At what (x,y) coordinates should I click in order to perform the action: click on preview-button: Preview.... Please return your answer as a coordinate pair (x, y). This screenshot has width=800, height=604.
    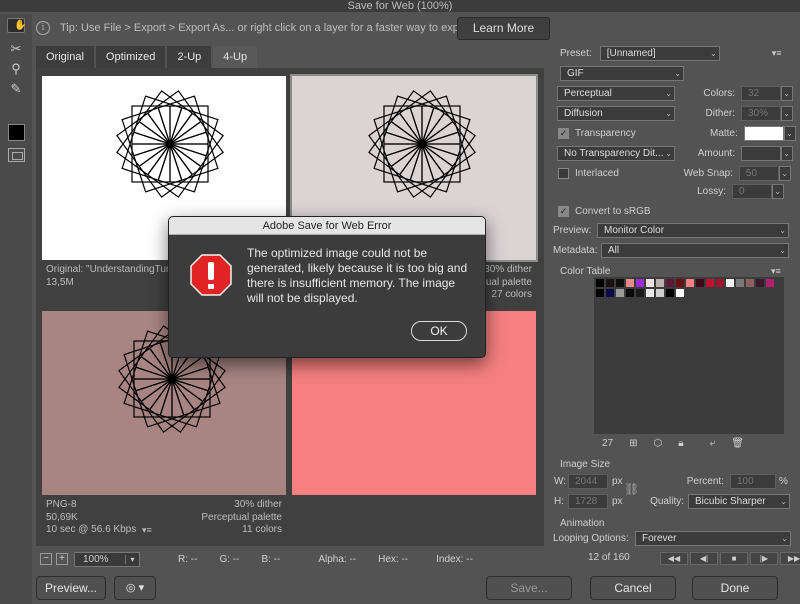
    Looking at the image, I should click on (71, 588).